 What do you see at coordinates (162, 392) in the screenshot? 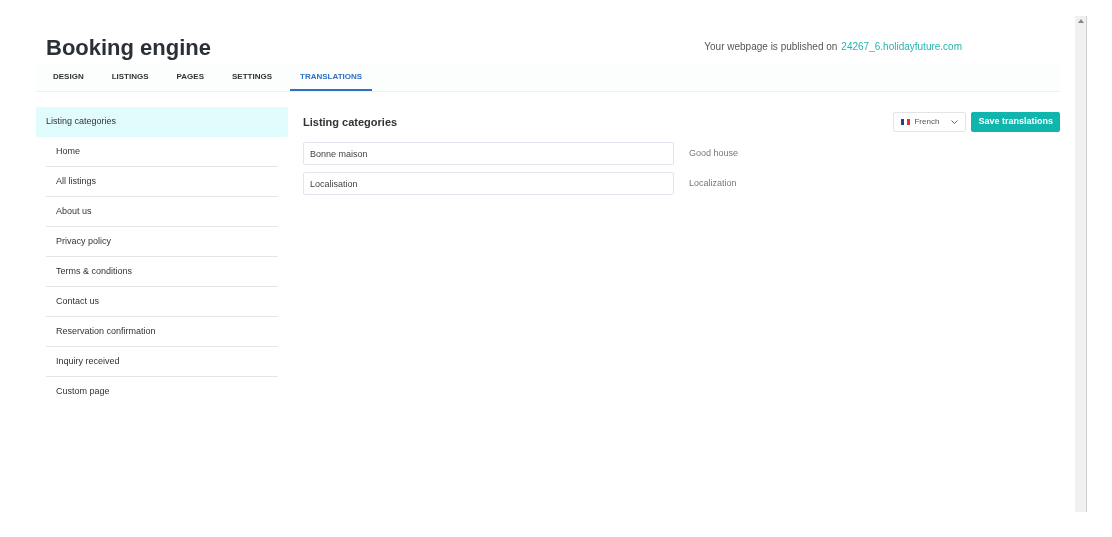
I see `sidebar-item: Custom page` at bounding box center [162, 392].